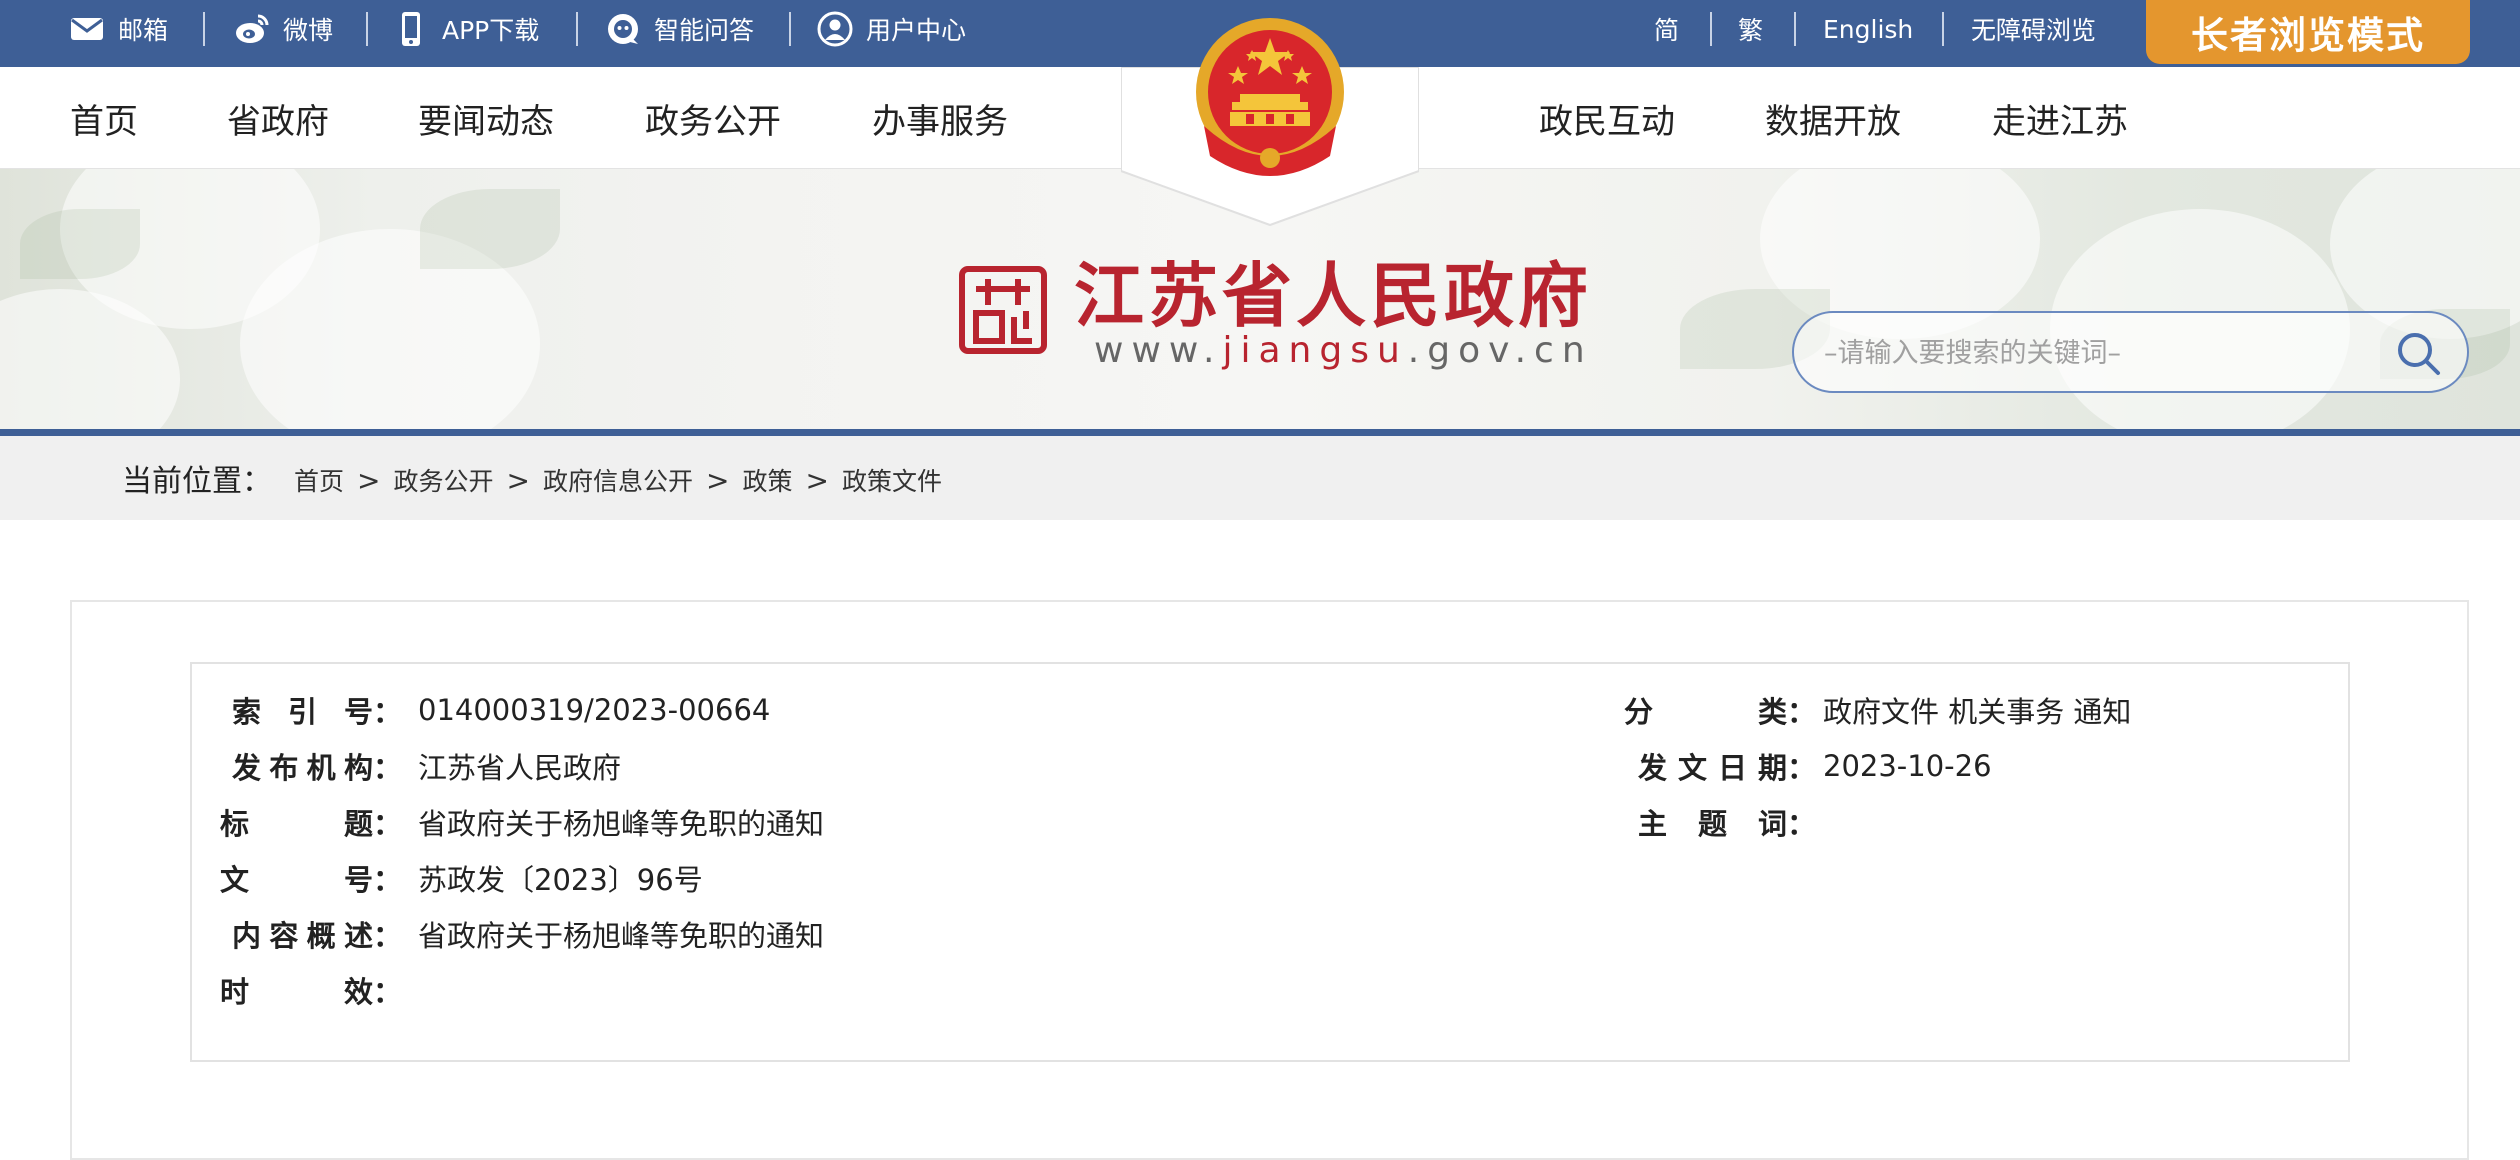  Describe the element at coordinates (1315, 350) in the screenshot. I see `url-domain: jiangsu` at that location.